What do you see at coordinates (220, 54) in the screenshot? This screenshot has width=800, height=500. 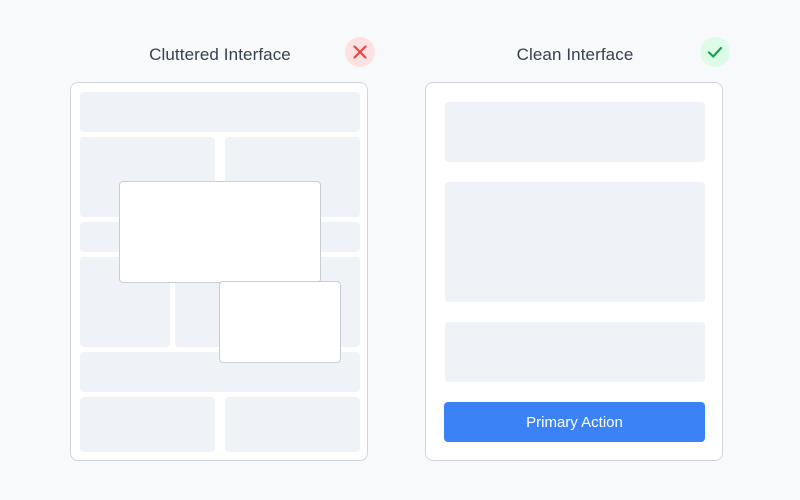 I see `cluttered-title: Cluttered Interface` at bounding box center [220, 54].